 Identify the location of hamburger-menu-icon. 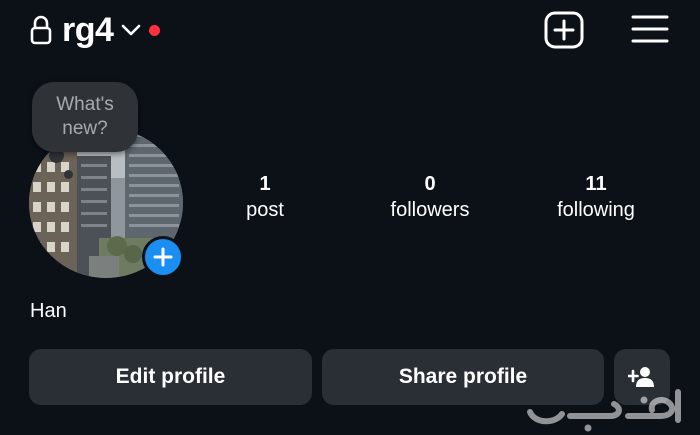
(650, 29).